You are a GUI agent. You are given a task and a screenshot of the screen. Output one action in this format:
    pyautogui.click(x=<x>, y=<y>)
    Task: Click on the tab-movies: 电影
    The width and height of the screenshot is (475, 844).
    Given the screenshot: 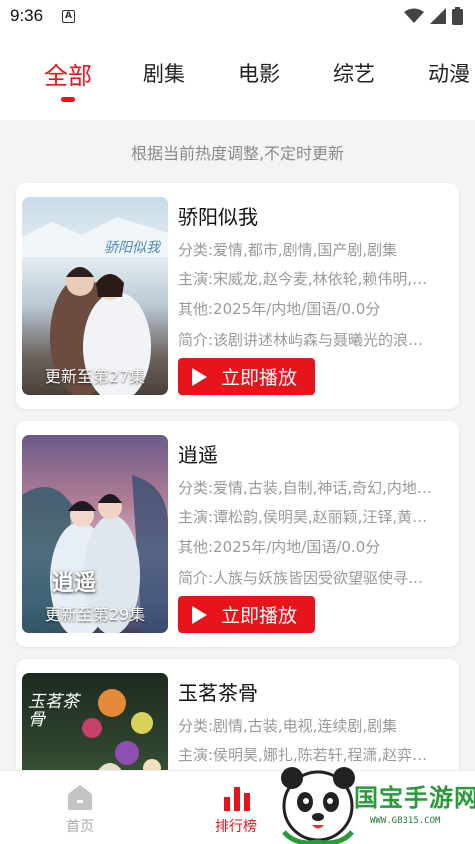 What is the action you would take?
    pyautogui.click(x=259, y=73)
    